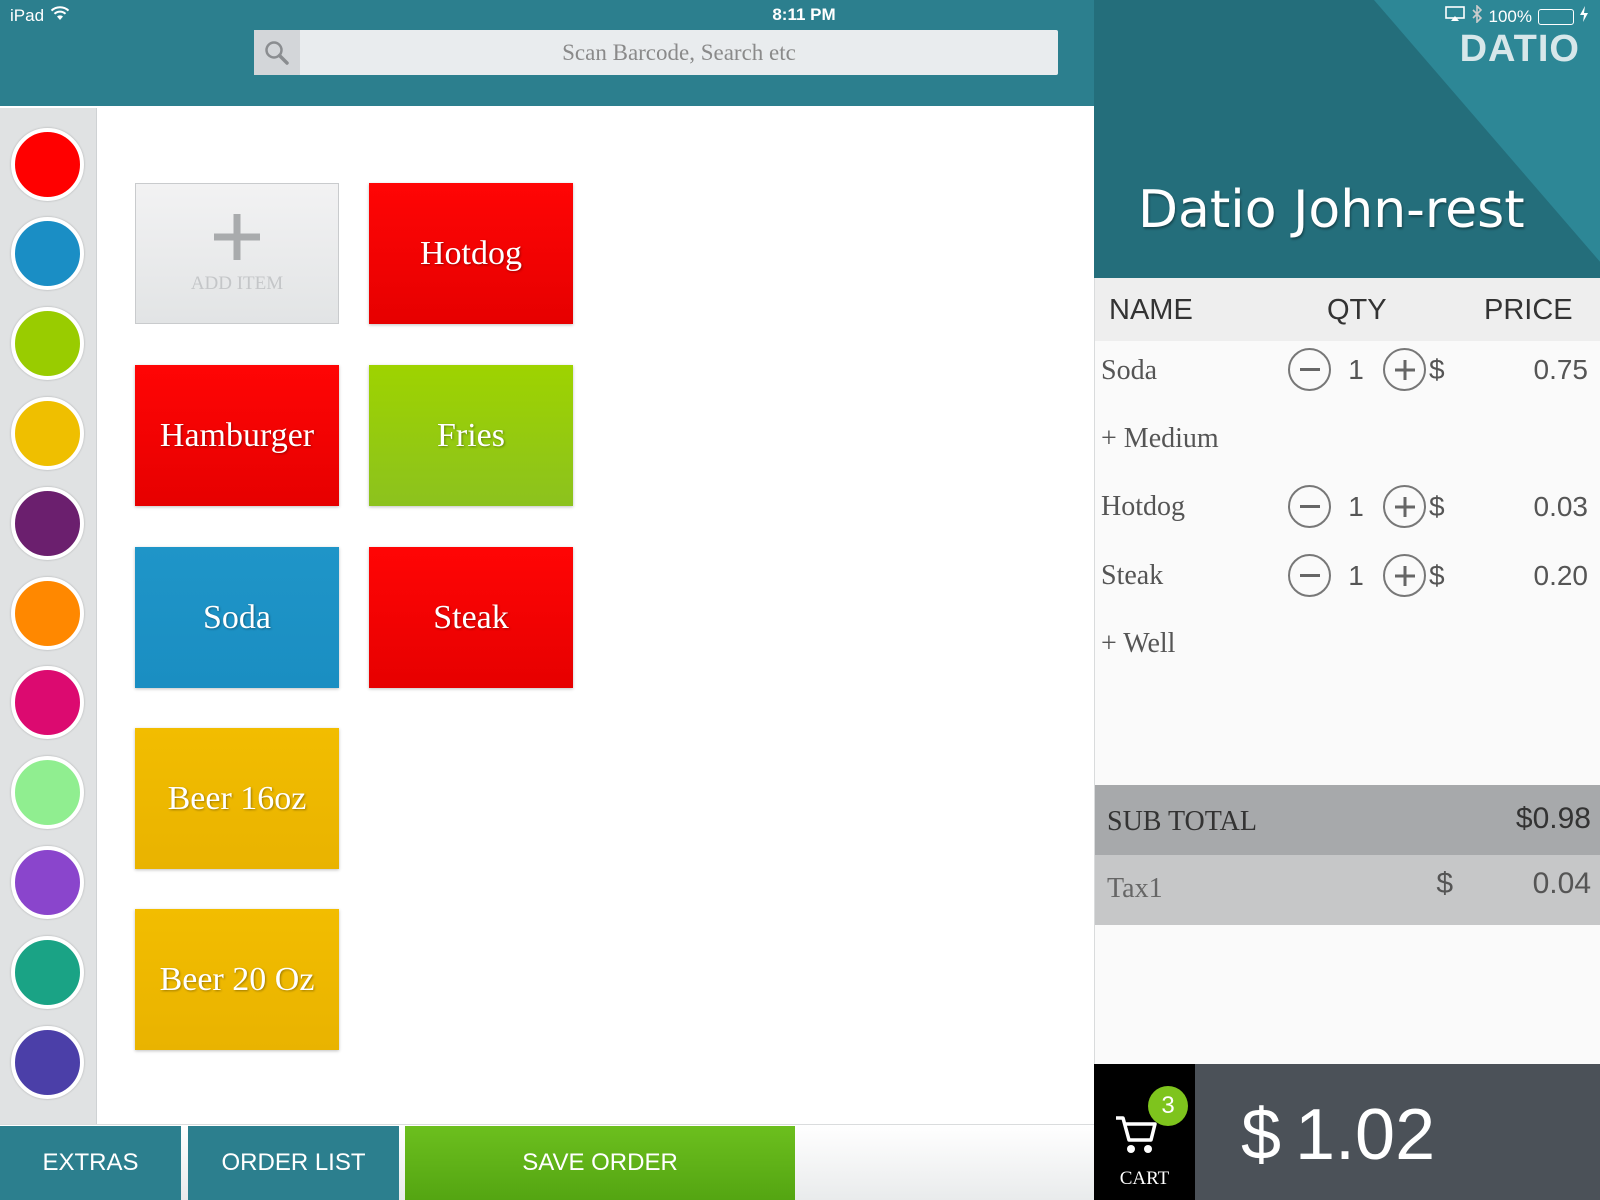 The height and width of the screenshot is (1200, 1600). Describe the element at coordinates (237, 798) in the screenshot. I see `item-tile-beer-16oz: Beer 16oz` at that location.